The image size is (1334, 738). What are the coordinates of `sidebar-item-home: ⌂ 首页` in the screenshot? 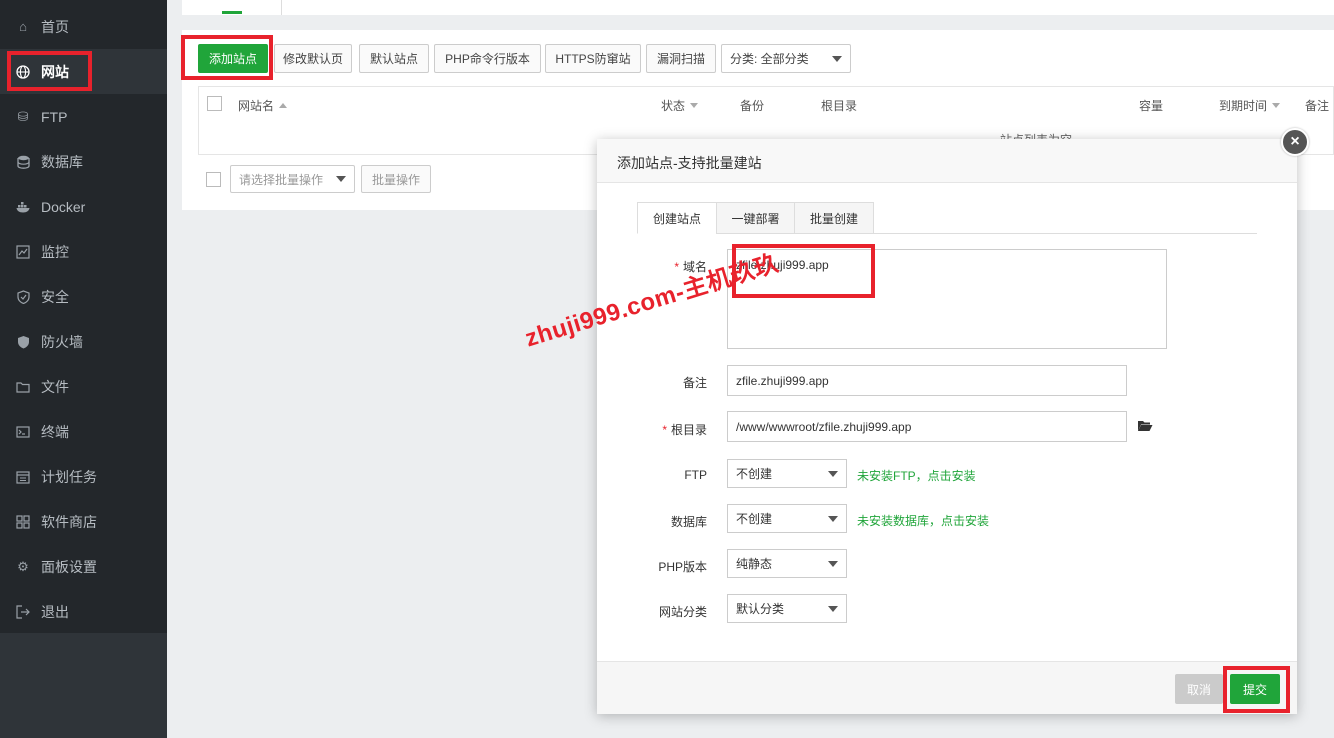 It's located at (83, 26).